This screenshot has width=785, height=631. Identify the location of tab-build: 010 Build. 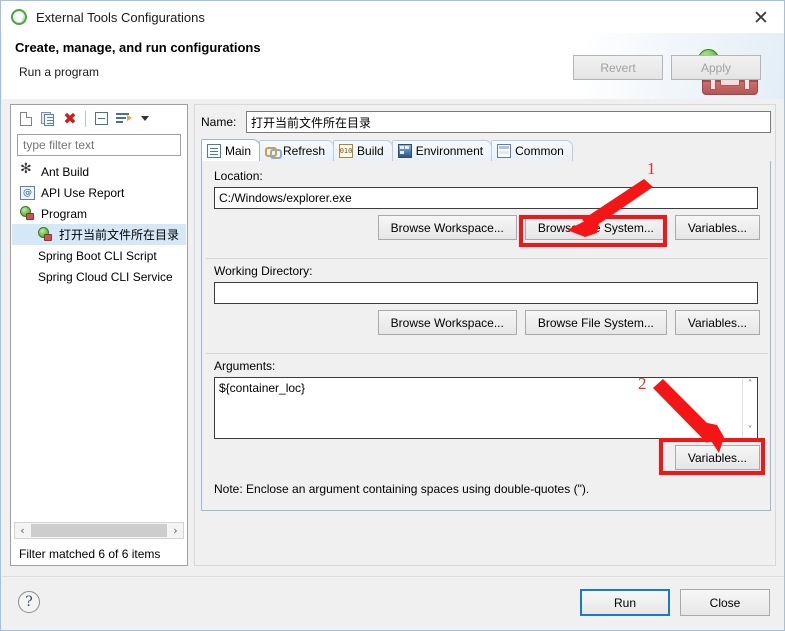
(363, 150).